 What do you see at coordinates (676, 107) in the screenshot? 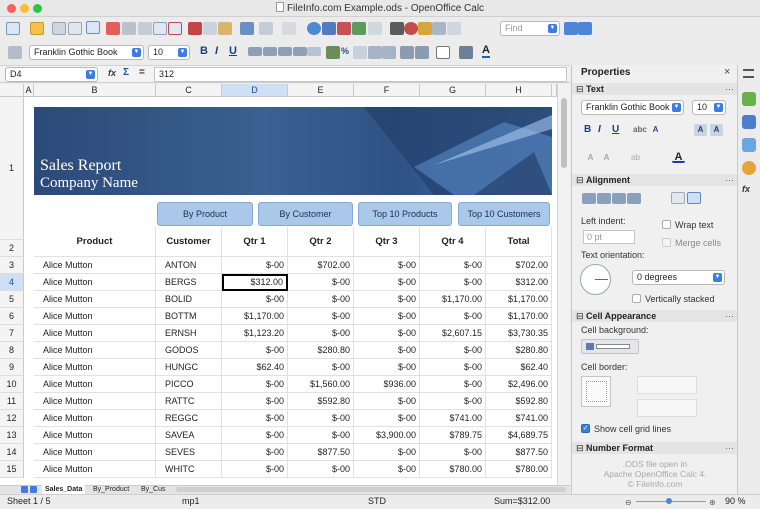
I see `sidebar-font-dropdown-icon: ▼` at bounding box center [676, 107].